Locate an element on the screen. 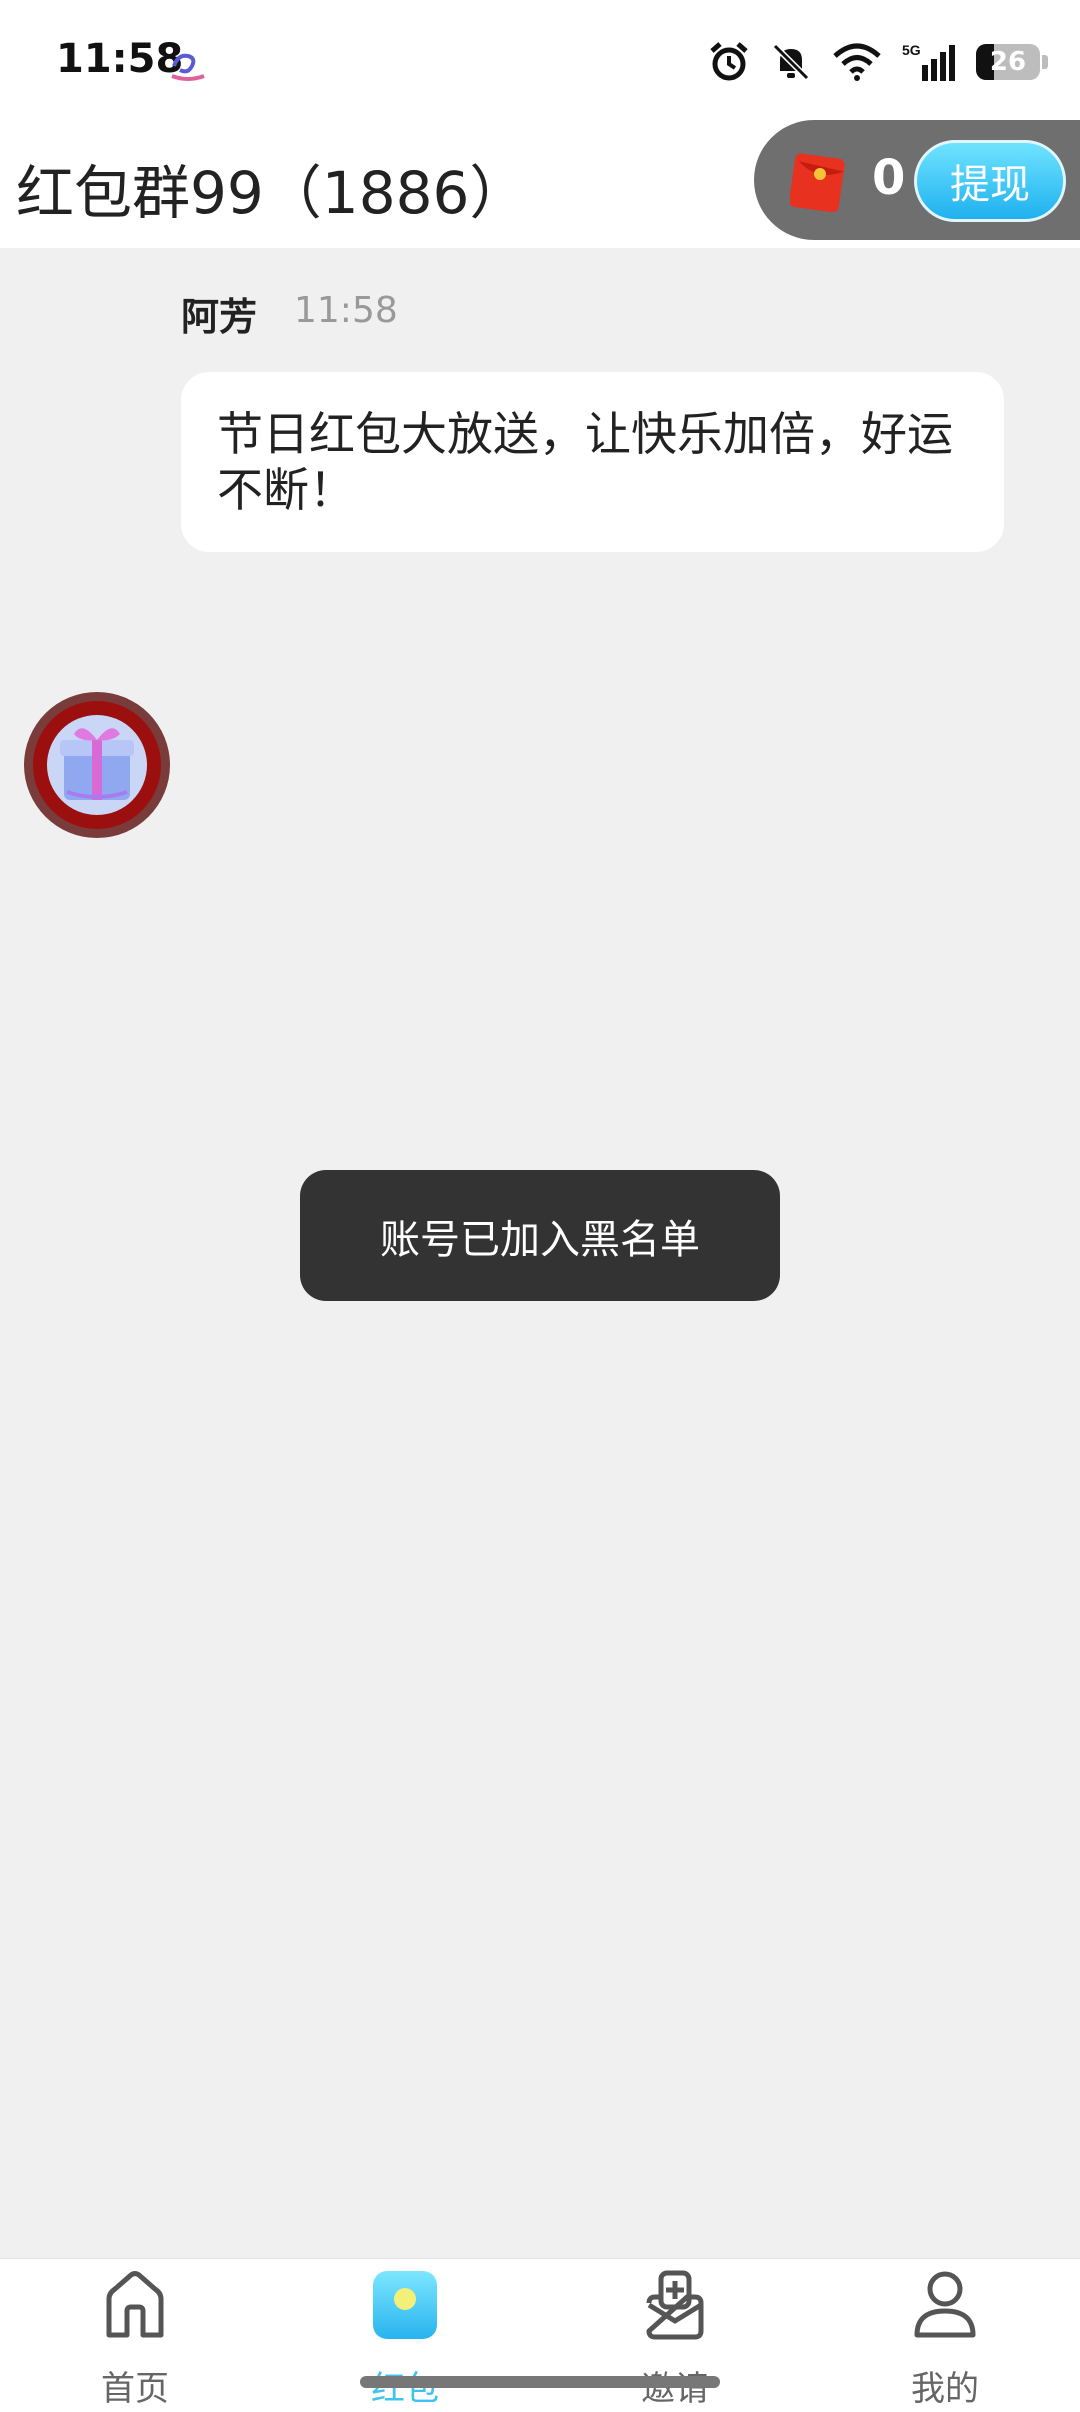  status-icons: 5G 26 is located at coordinates (878, 62).